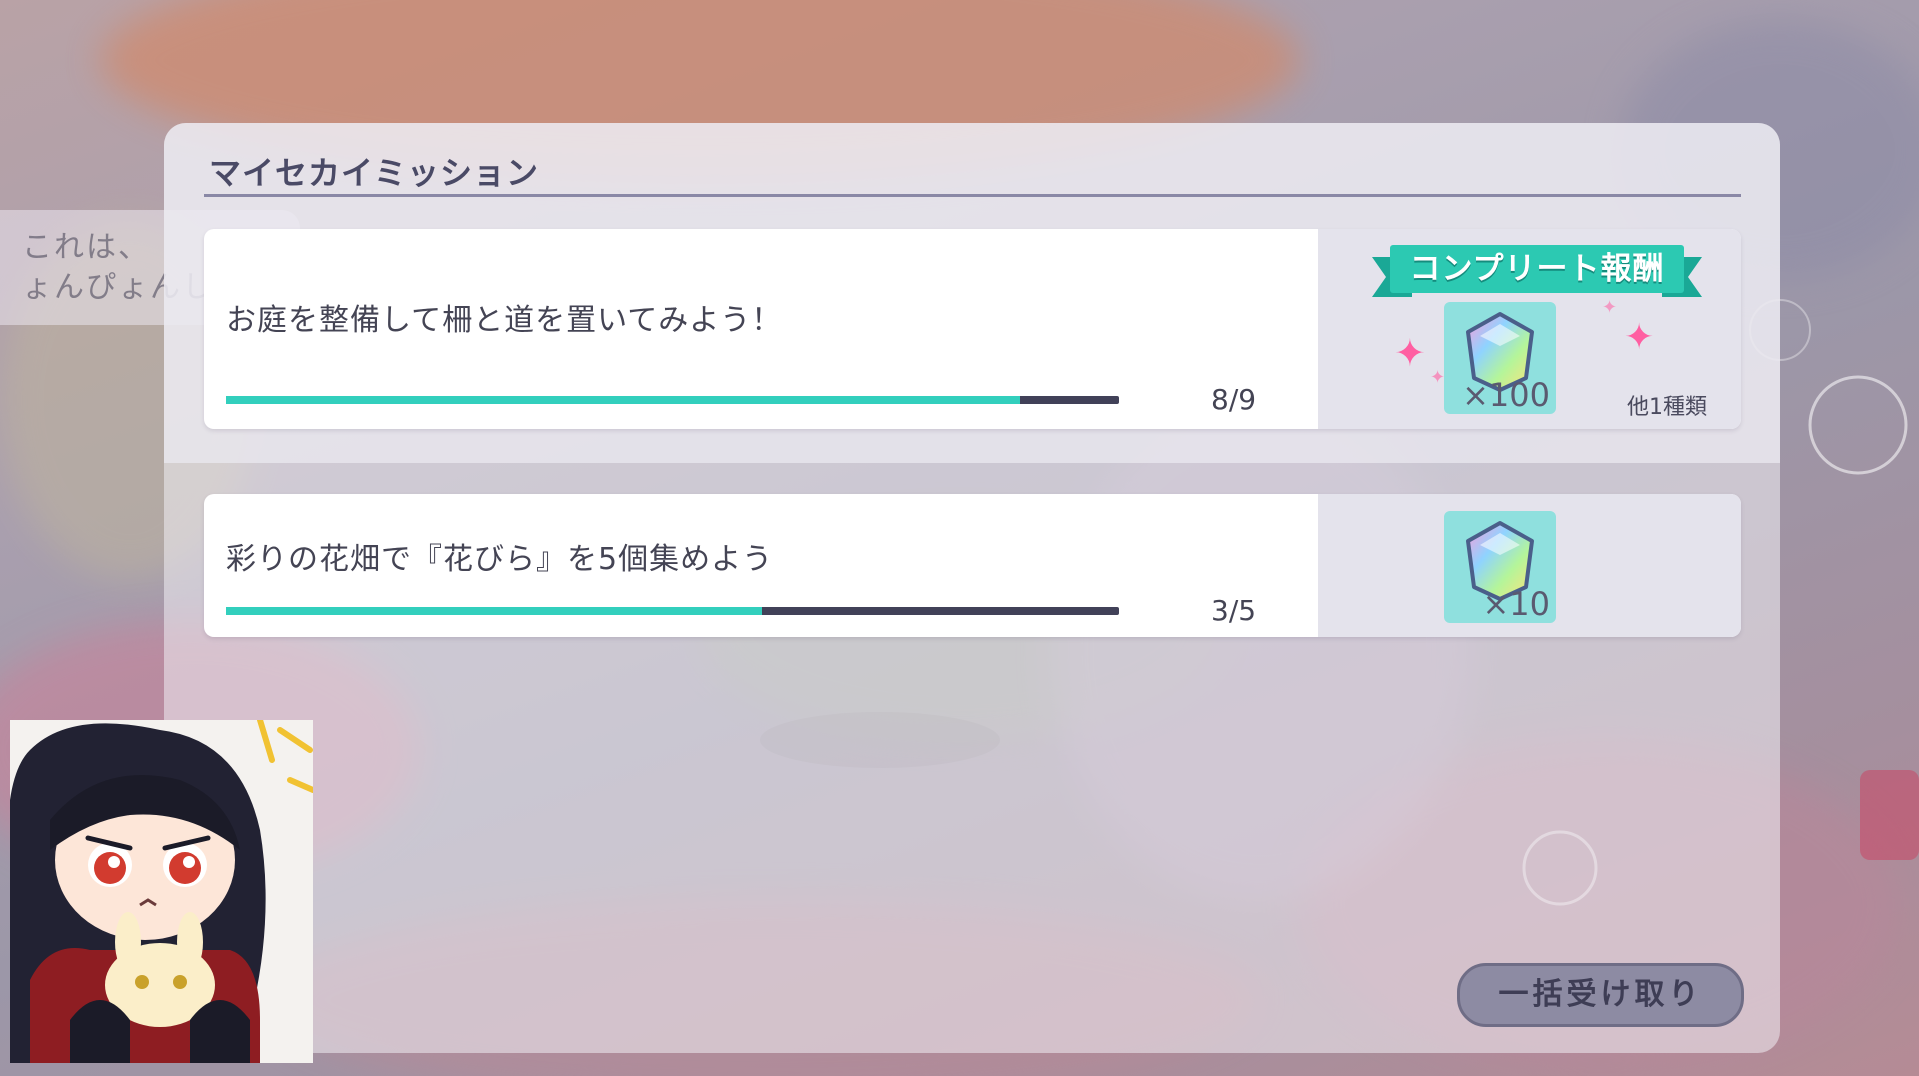  Describe the element at coordinates (1600, 995) in the screenshot. I see `bulk-receive-button: 一括受け取り` at that location.